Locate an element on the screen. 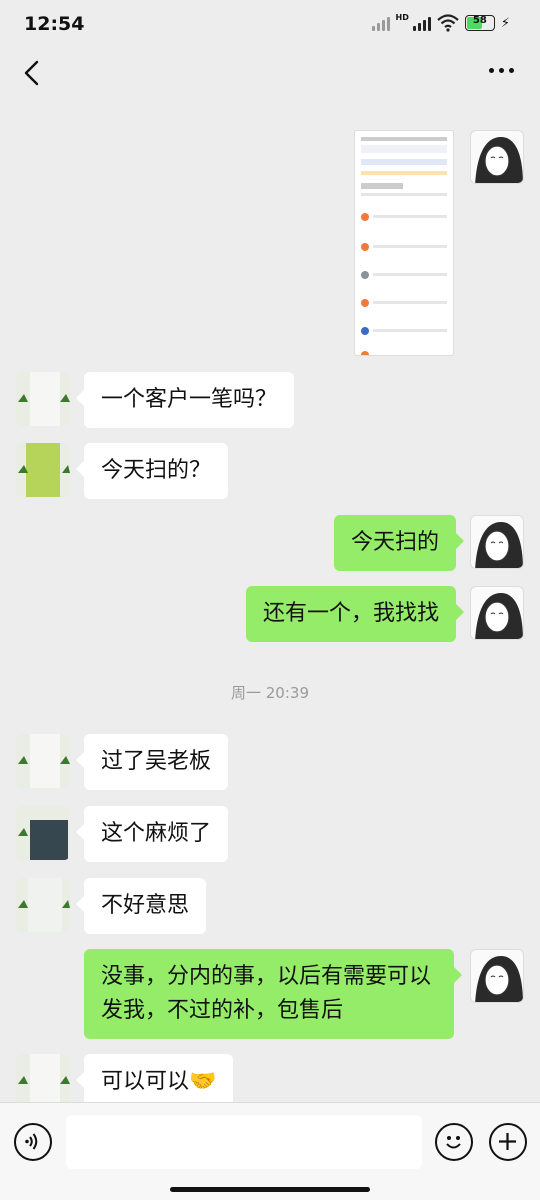 The height and width of the screenshot is (1200, 540). nav-bar is located at coordinates (270, 78).